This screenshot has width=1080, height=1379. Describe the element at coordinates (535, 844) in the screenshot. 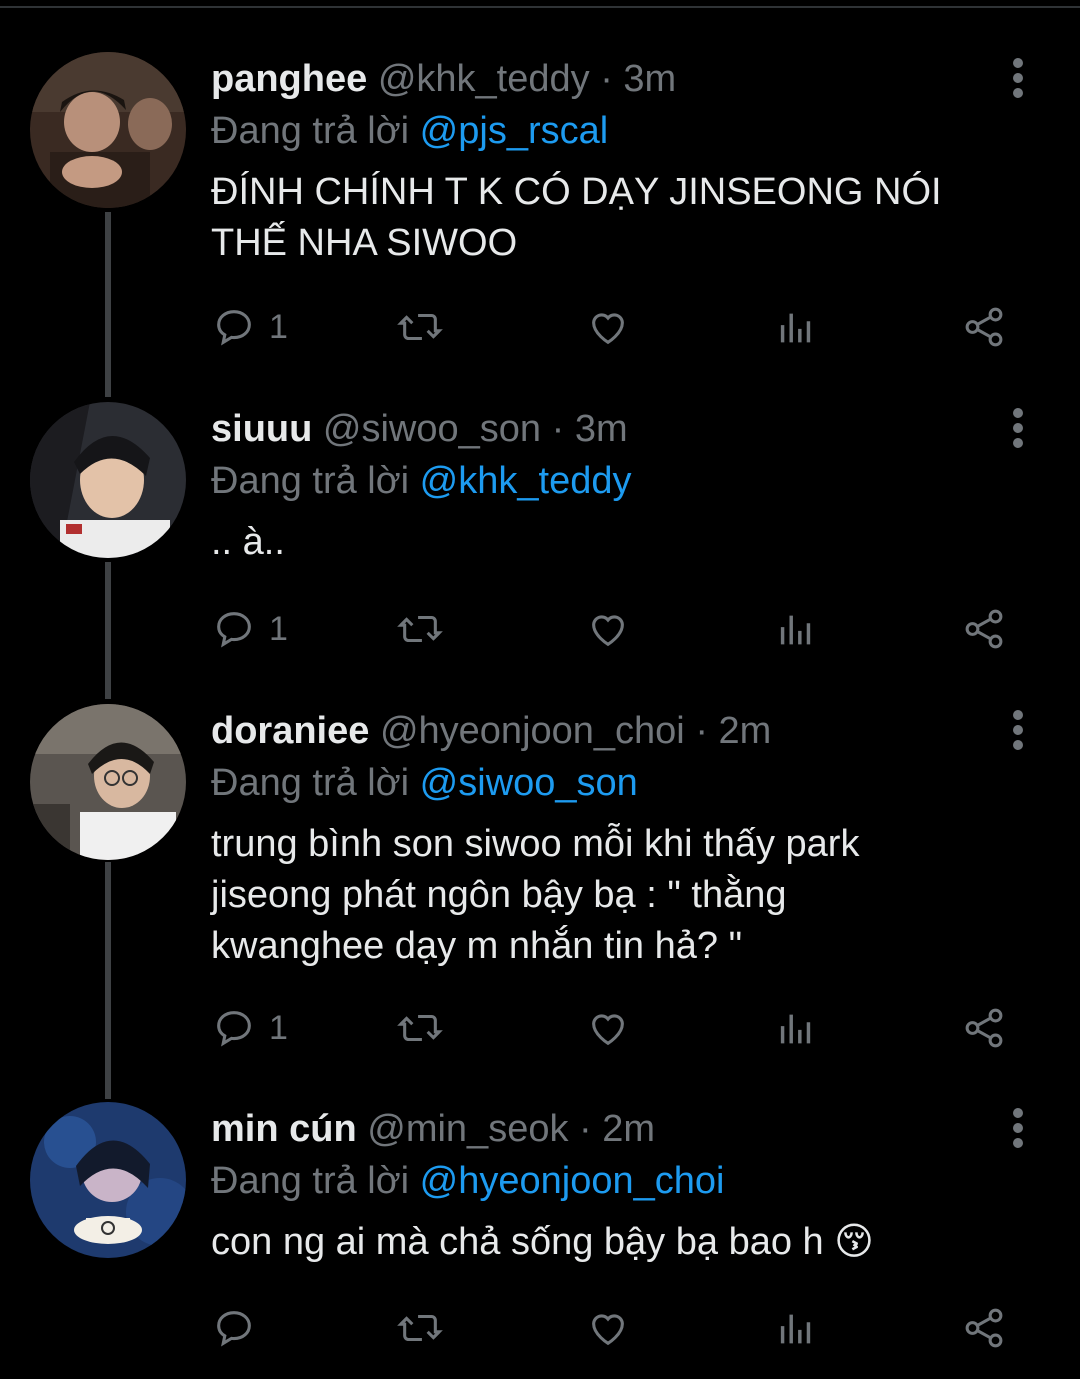

I see `tweet-text-line: trung bình son siwoo mỗi khi thấy park` at that location.